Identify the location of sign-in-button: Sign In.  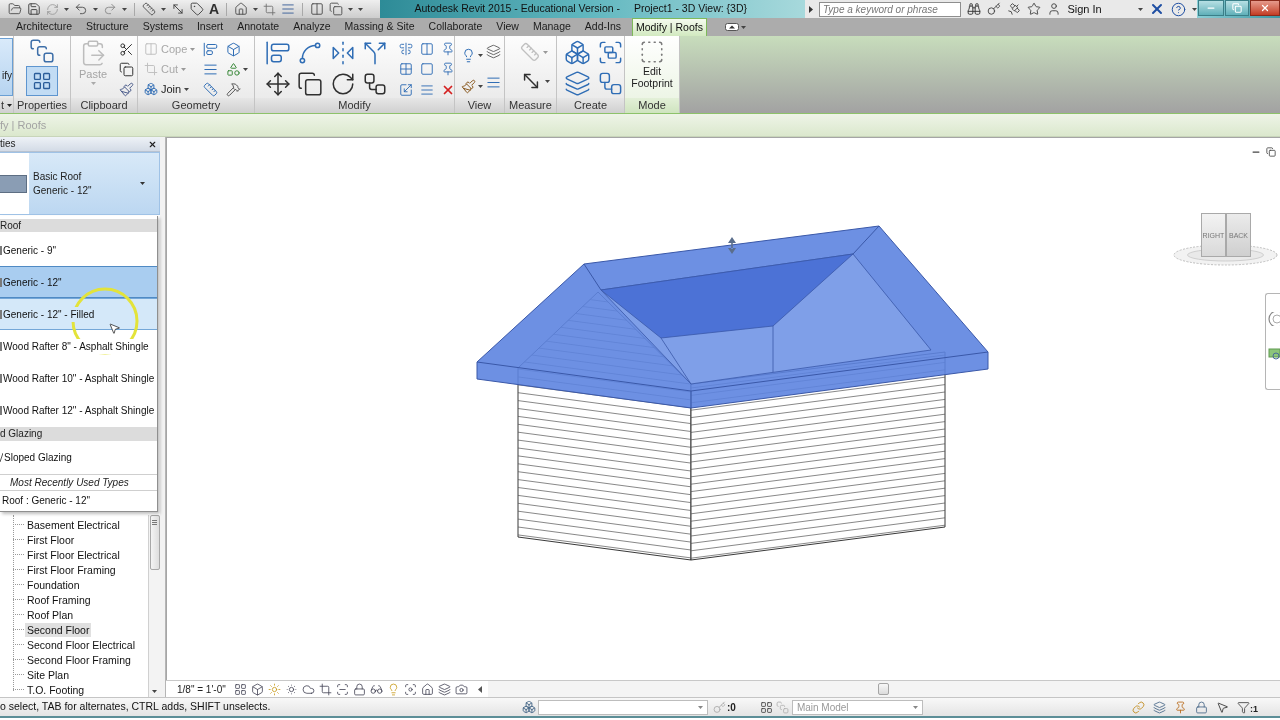
(1084, 9).